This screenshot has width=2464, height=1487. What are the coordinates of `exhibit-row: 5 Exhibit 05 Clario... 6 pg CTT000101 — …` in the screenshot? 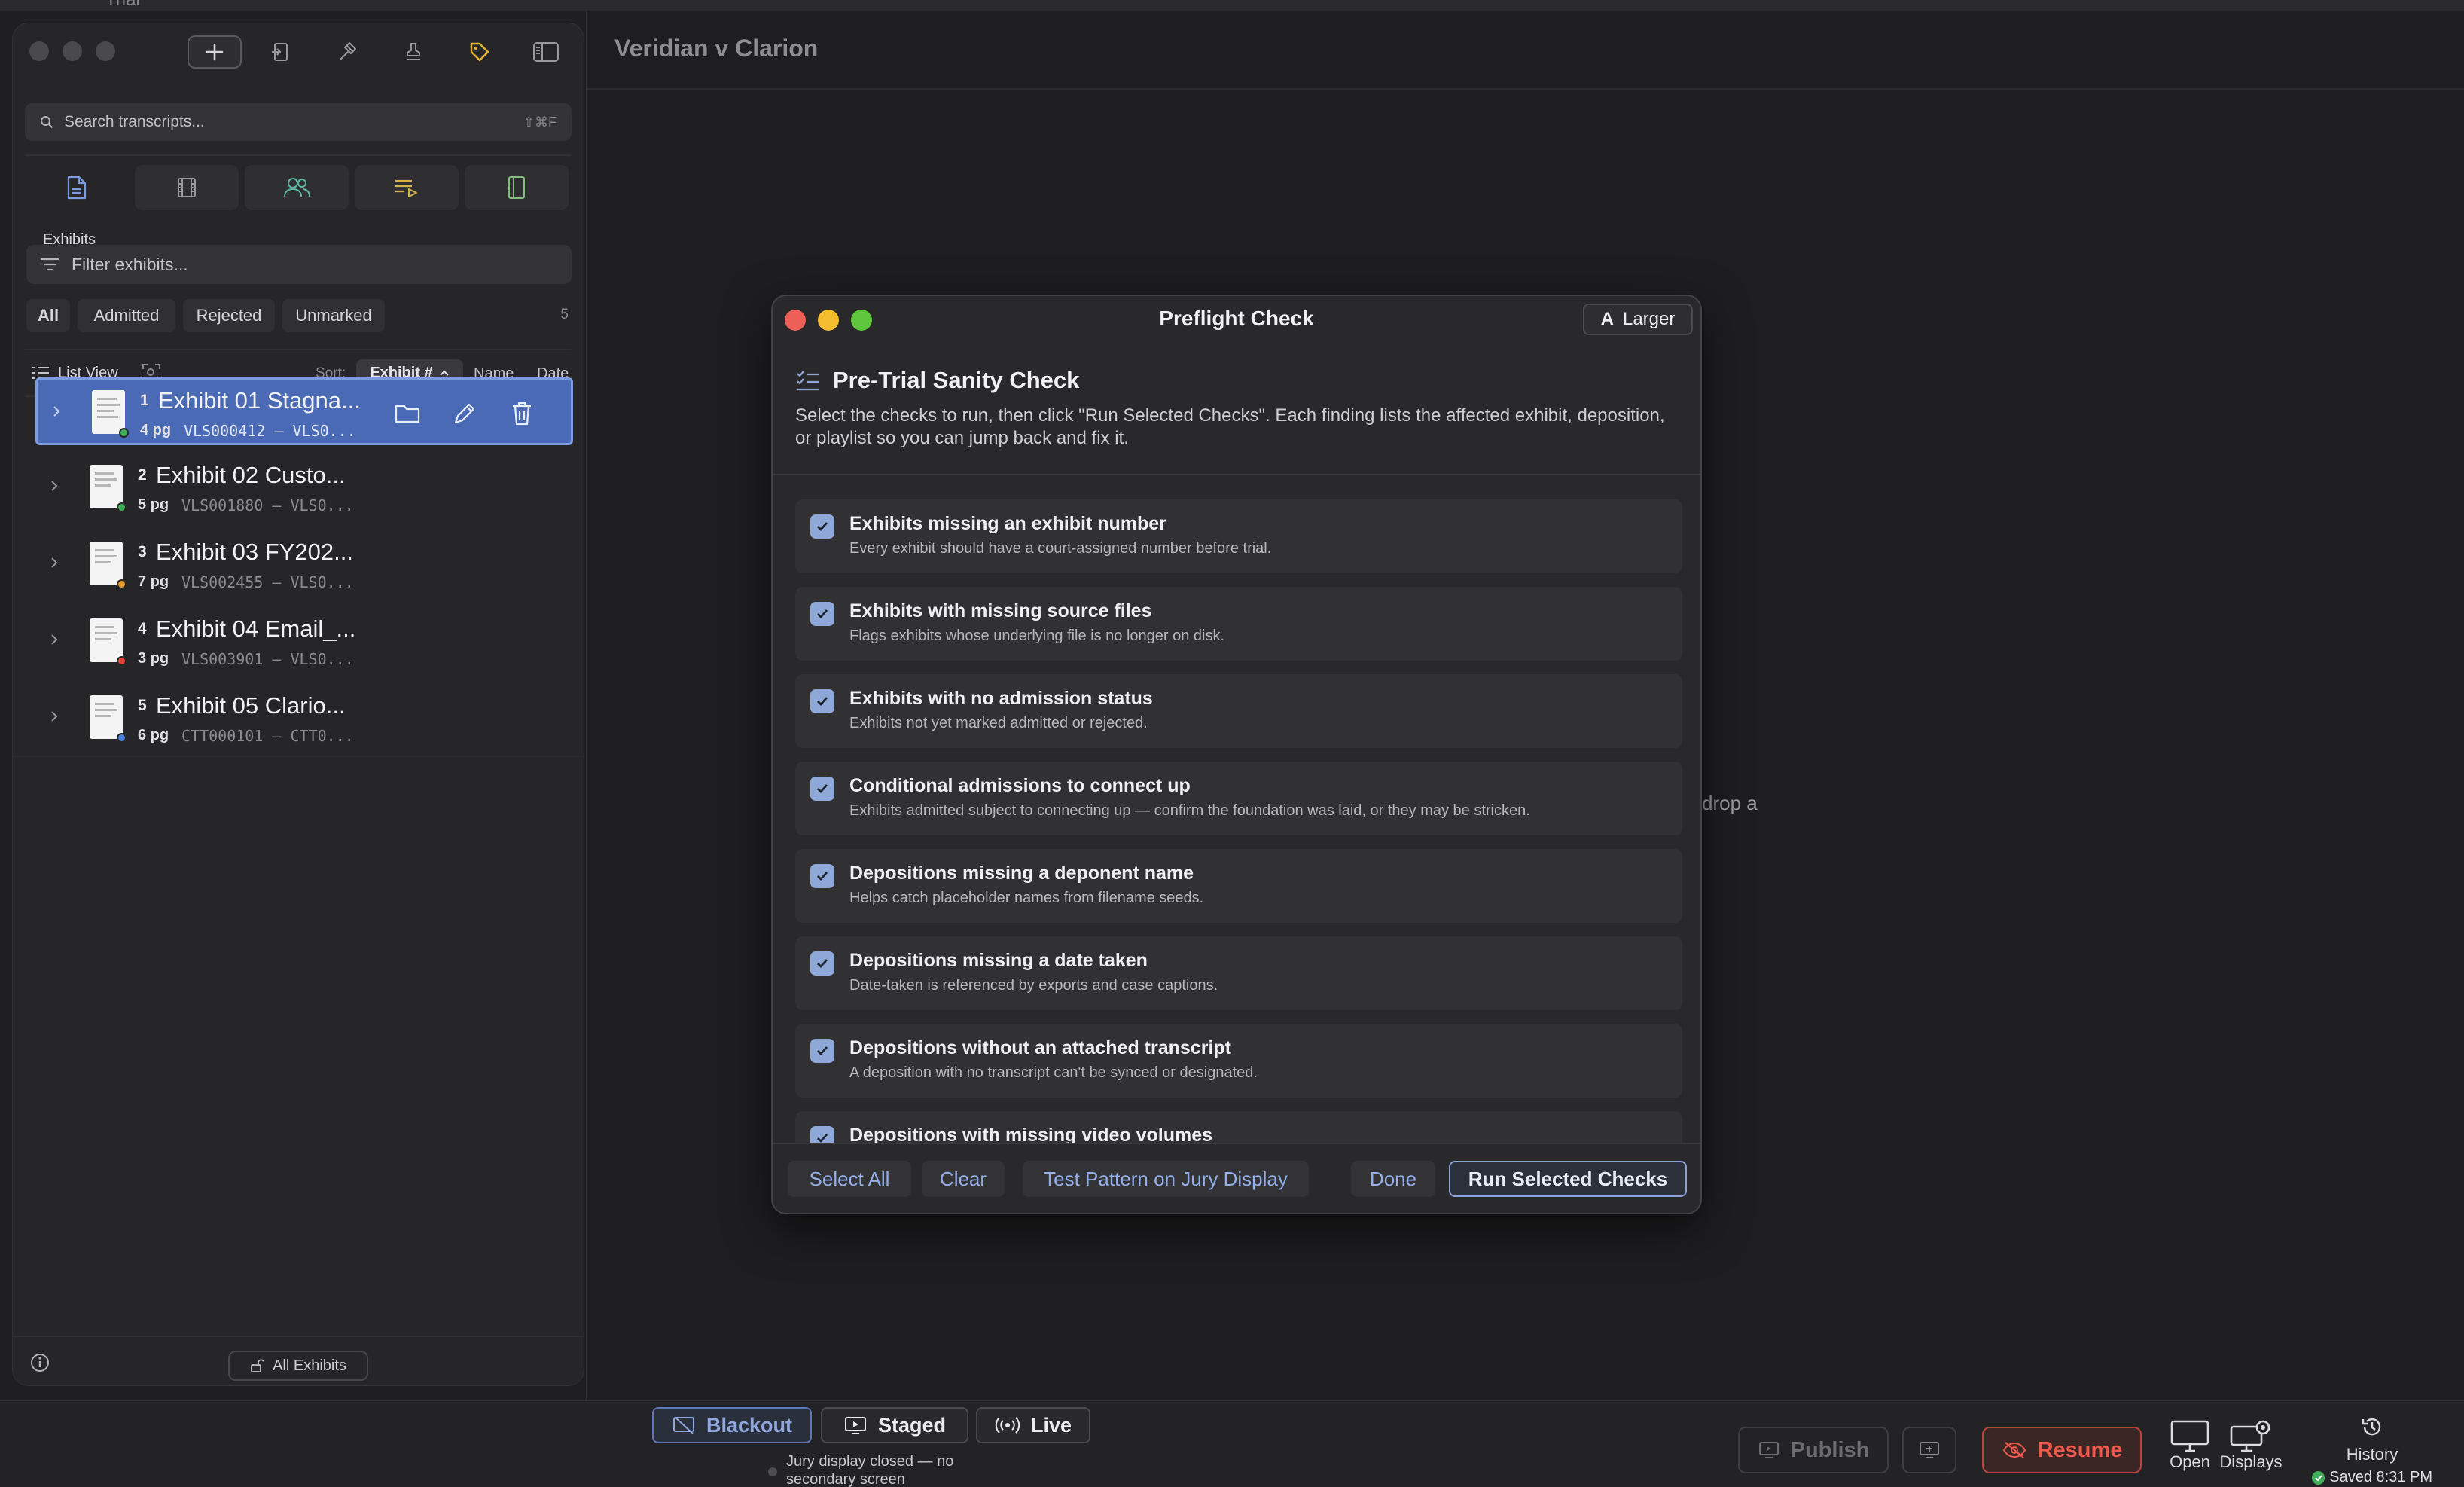 It's located at (304, 719).